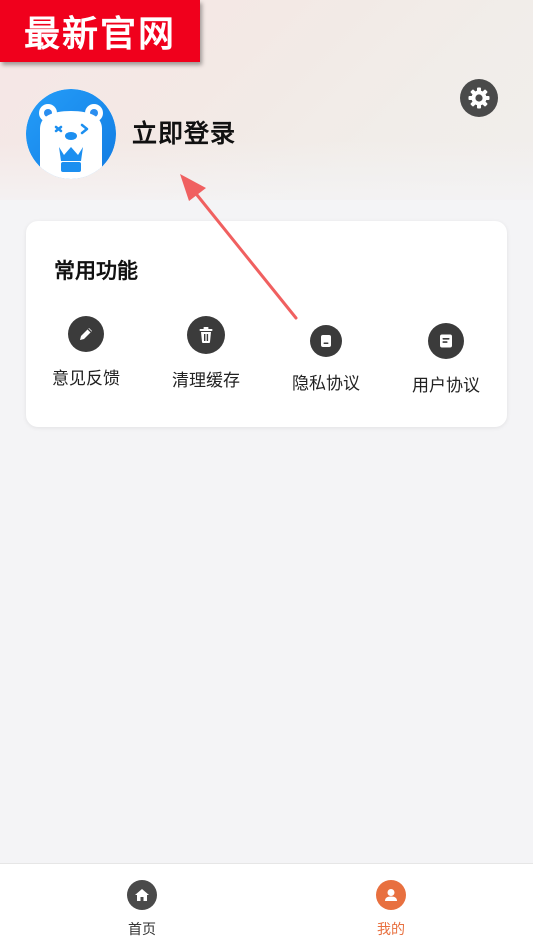  I want to click on settings-button, so click(479, 98).